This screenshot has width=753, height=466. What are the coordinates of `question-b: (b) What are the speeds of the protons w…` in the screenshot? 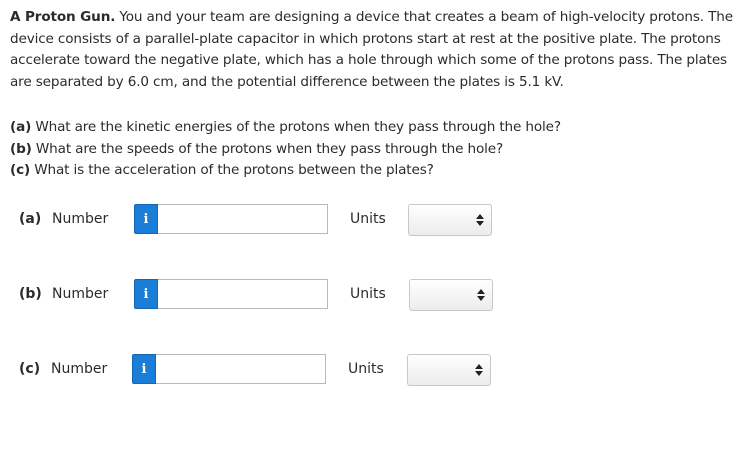 It's located at (377, 150).